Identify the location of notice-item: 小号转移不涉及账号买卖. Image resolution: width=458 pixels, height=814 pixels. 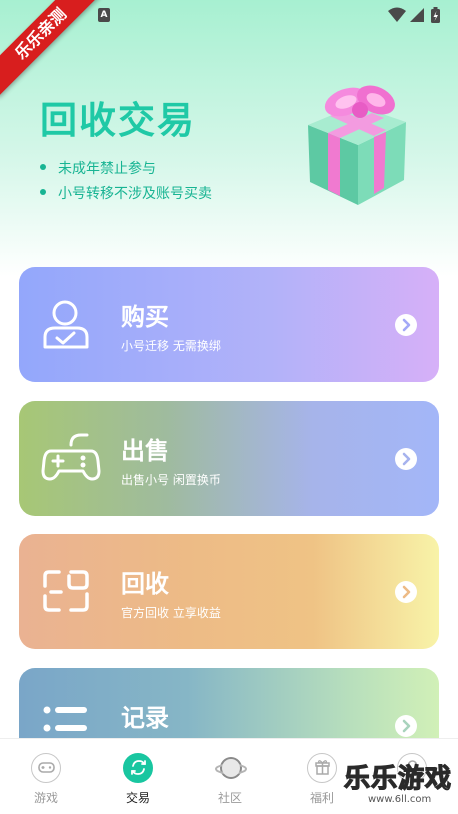
(126, 193).